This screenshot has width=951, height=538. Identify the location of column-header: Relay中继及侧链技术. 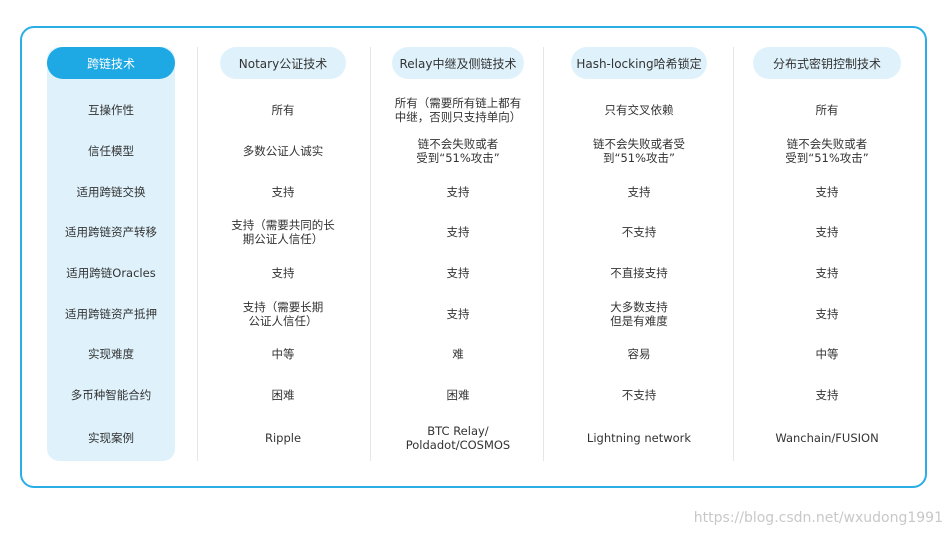
(458, 63).